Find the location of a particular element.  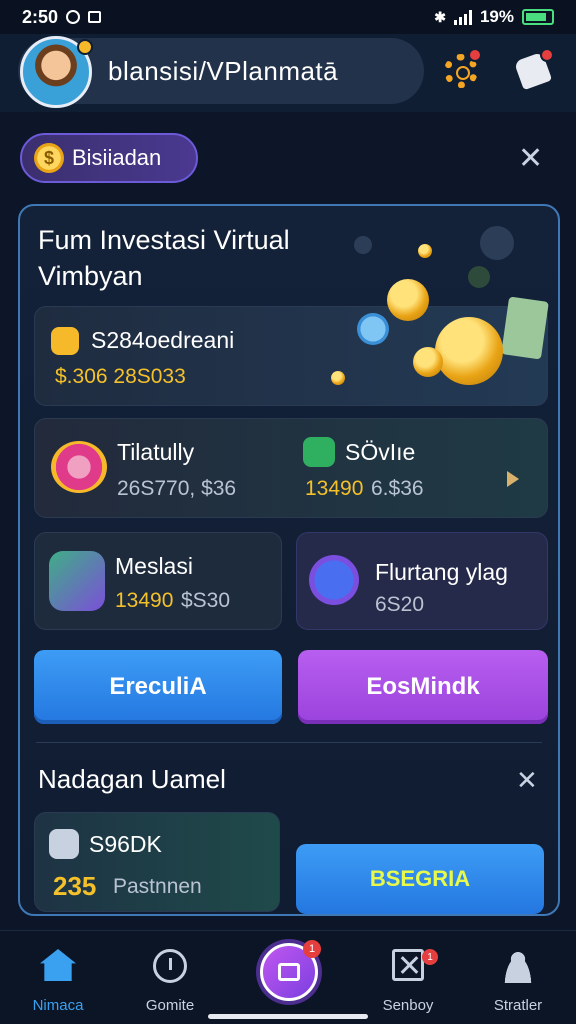

bsegria-button: BSEGRIA is located at coordinates (420, 879).